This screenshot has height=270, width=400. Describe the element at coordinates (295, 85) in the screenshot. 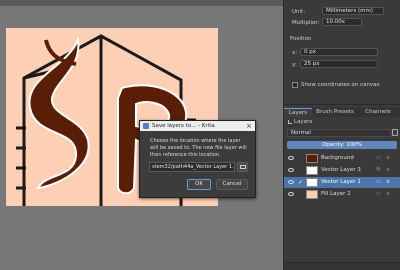

I see `show-coords-checkbox` at that location.